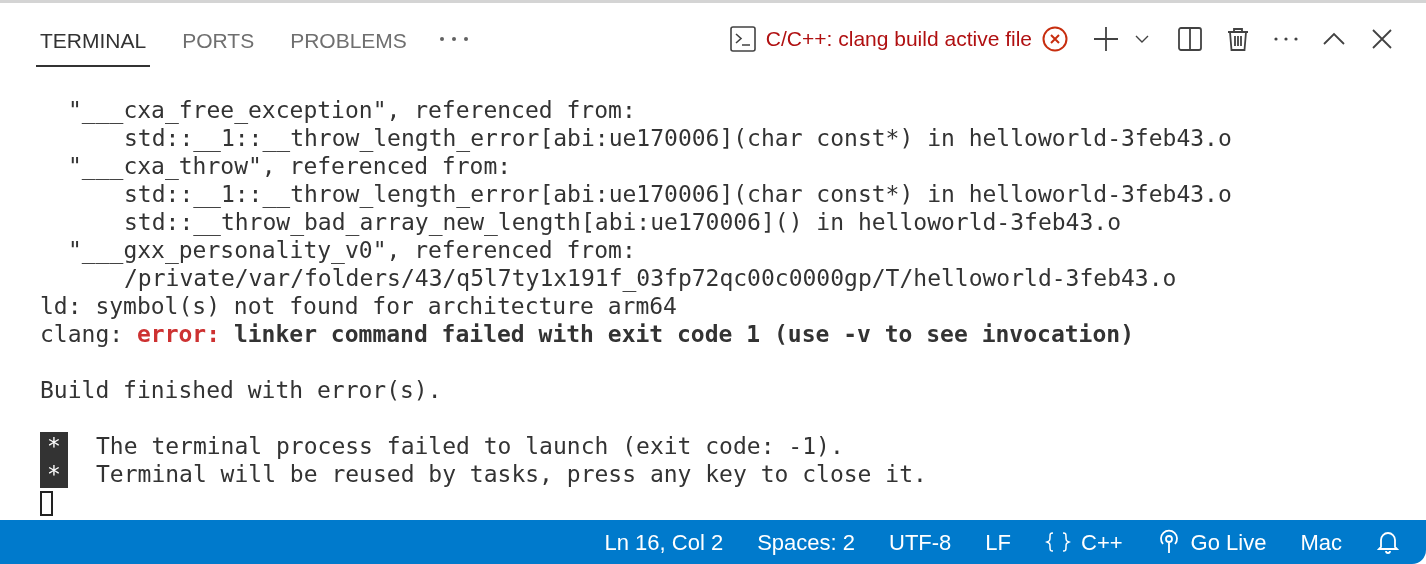 The image size is (1426, 564). I want to click on status-item: Mac, so click(1321, 542).